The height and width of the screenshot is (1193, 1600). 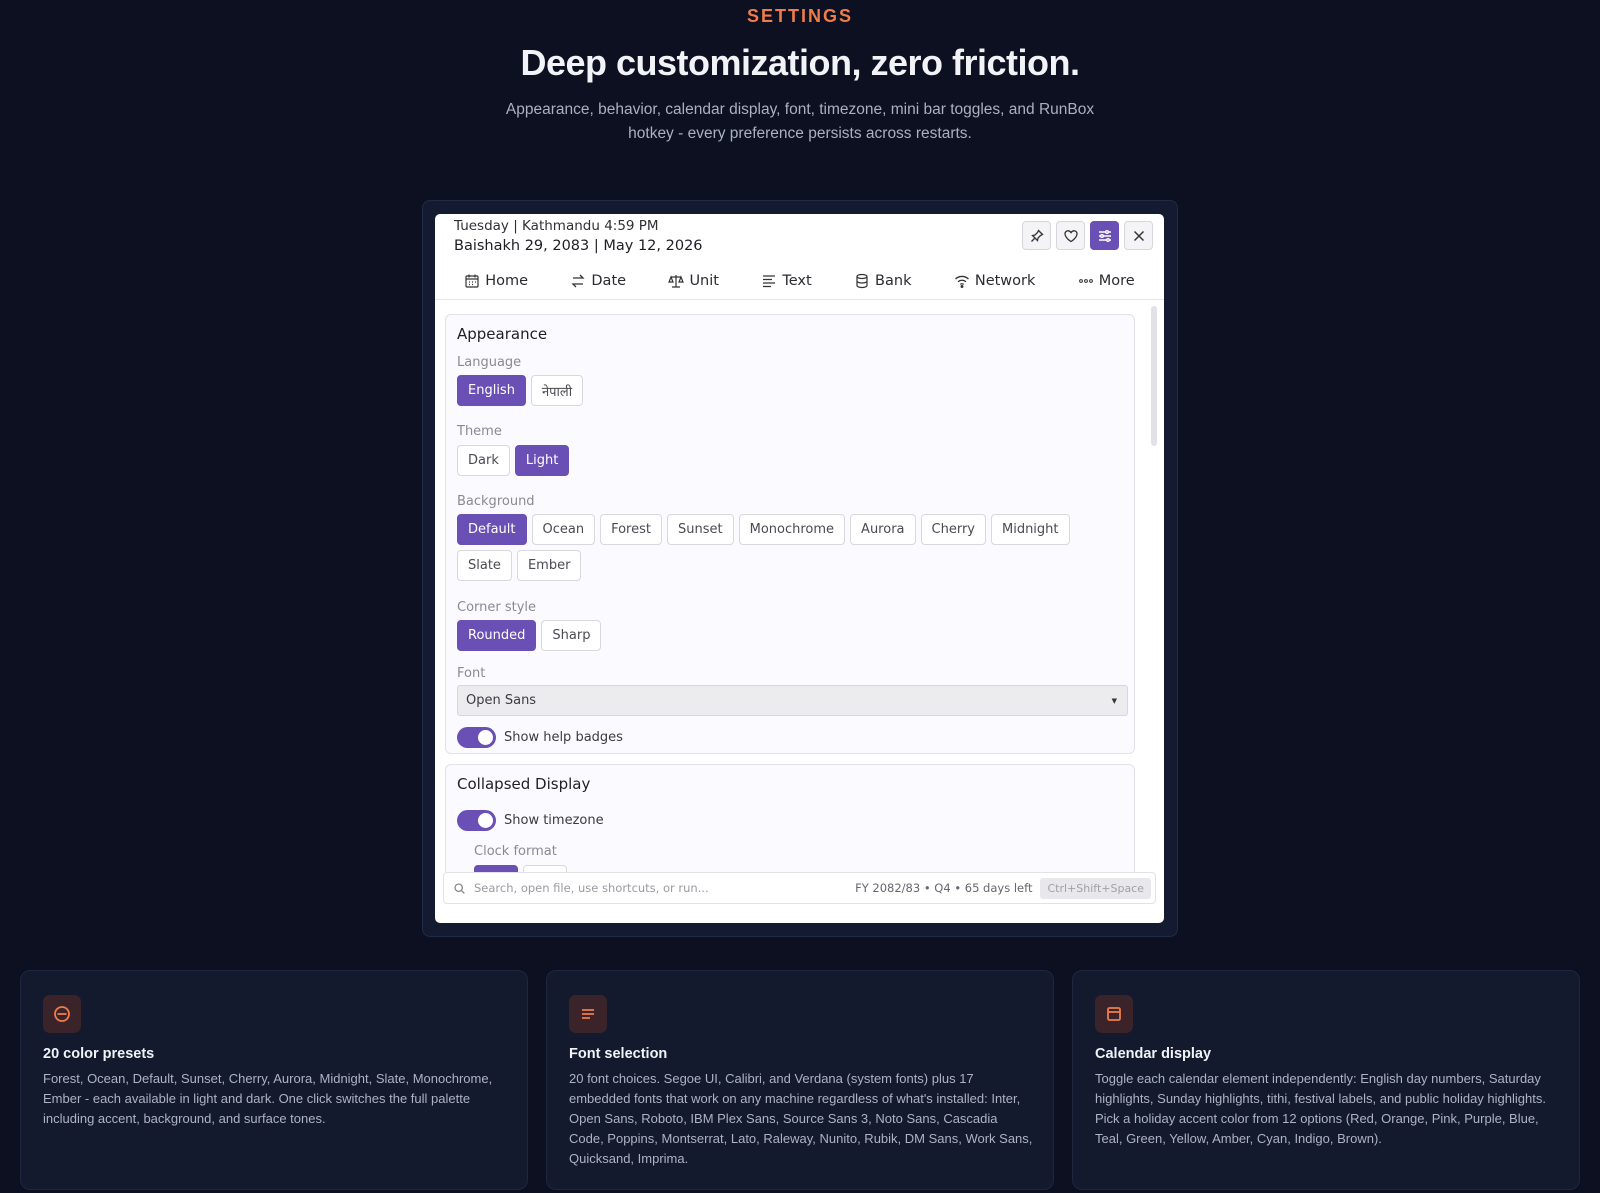 I want to click on database-icon, so click(x=862, y=280).